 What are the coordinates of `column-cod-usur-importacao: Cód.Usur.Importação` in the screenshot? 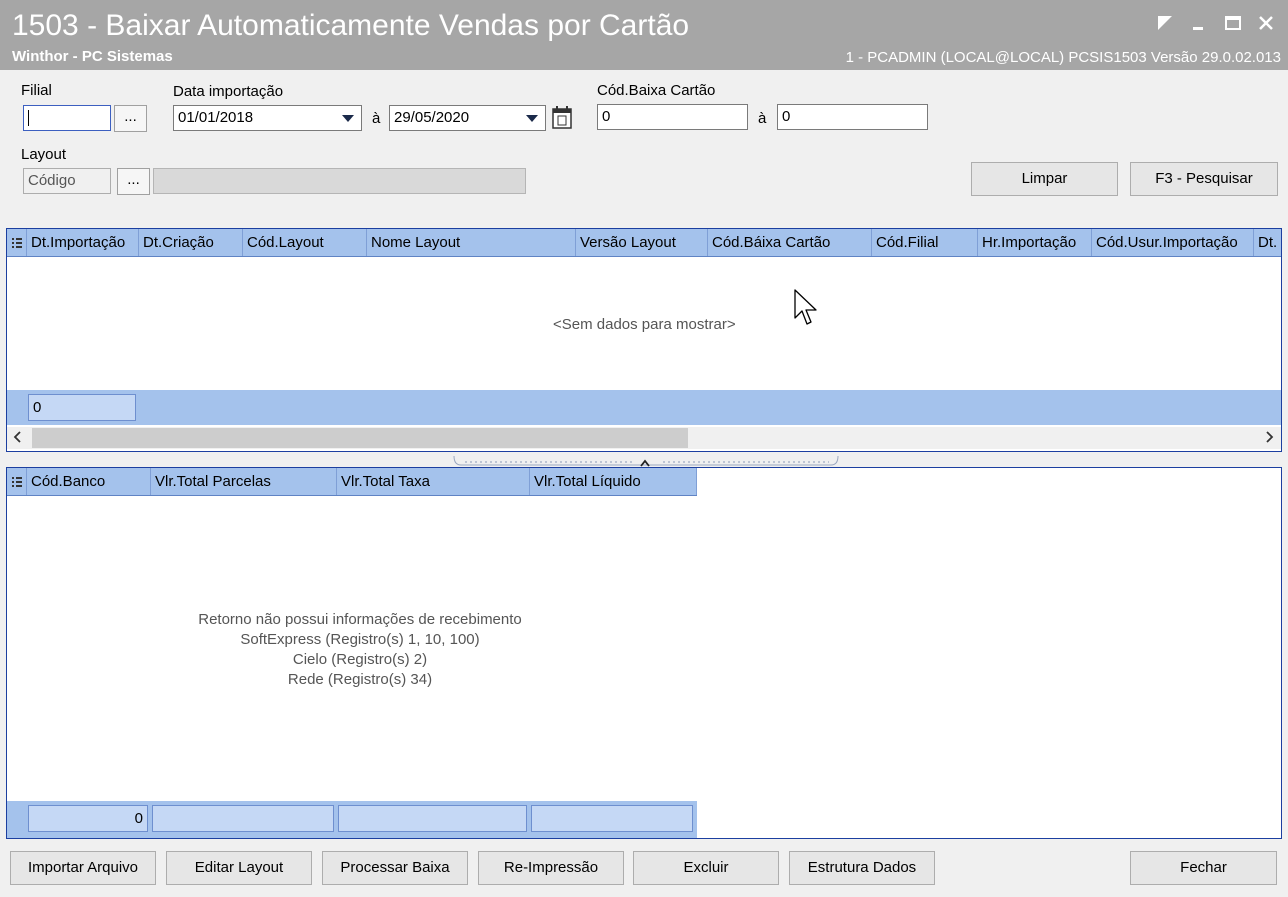 It's located at (1173, 242).